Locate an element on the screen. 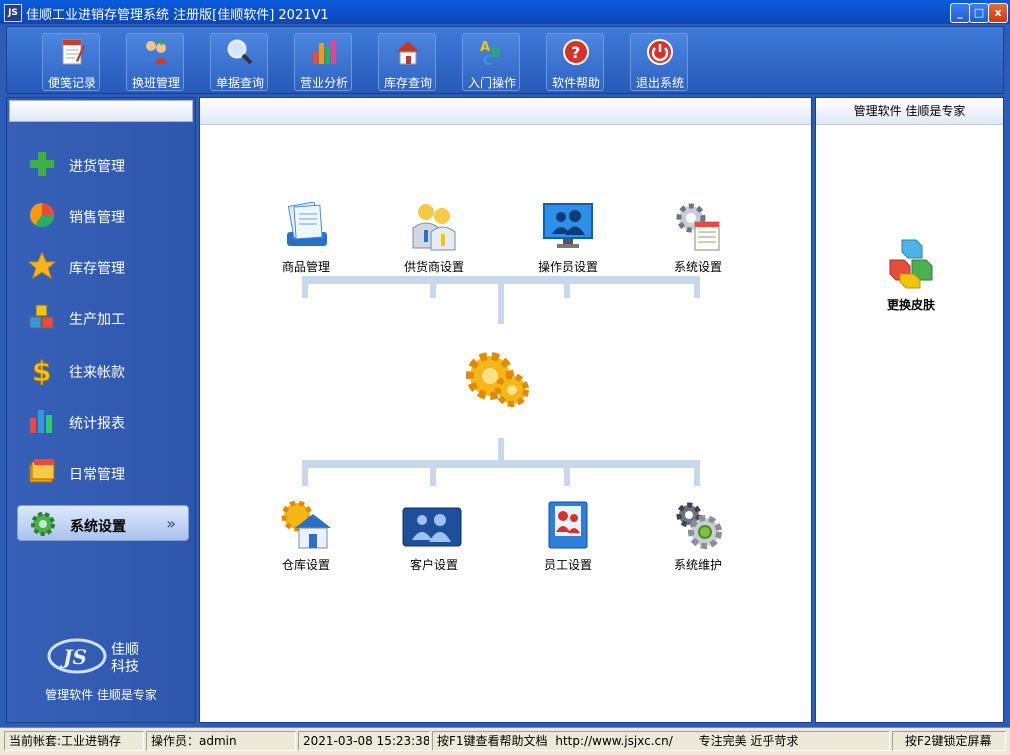 The height and width of the screenshot is (755, 1010). nav-label: 统计报表 is located at coordinates (97, 424).